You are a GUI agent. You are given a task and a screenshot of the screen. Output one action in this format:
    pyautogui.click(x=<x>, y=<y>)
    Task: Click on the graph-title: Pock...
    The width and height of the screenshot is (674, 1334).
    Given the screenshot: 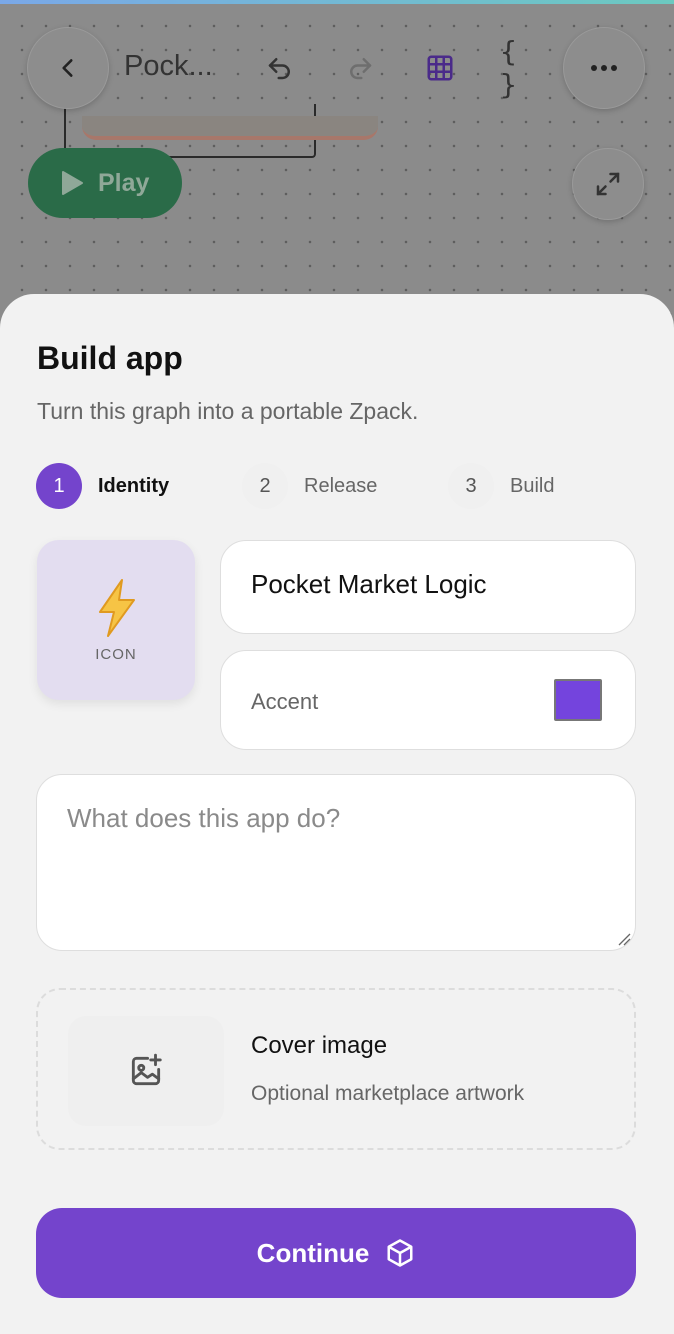 What is the action you would take?
    pyautogui.click(x=168, y=66)
    